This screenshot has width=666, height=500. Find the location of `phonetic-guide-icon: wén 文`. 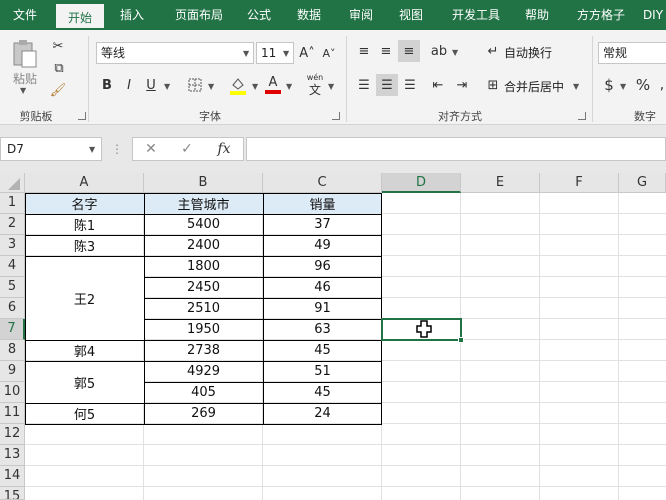

phonetic-guide-icon: wén 文 is located at coordinates (315, 85).